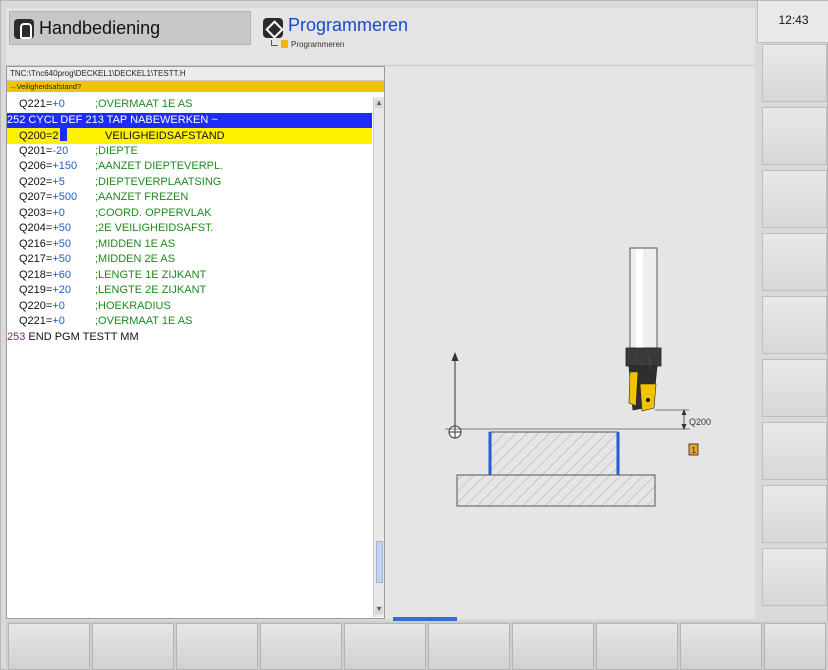 This screenshot has width=828, height=670. What do you see at coordinates (112, 119) in the screenshot?
I see `cycle-def-text: 252 CYCL DEF 213 TAP NABEWERKEN ~` at bounding box center [112, 119].